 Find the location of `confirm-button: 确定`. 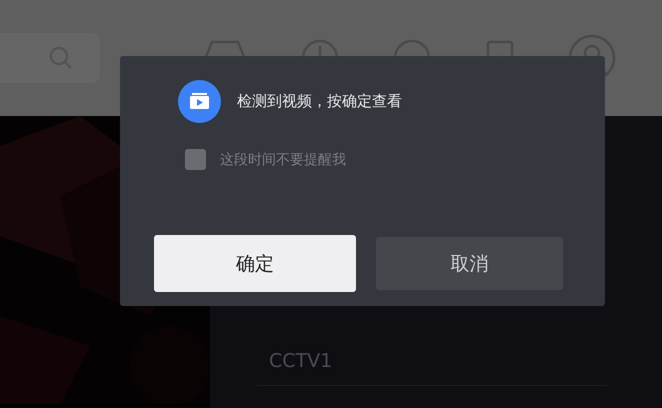

confirm-button: 确定 is located at coordinates (255, 263).